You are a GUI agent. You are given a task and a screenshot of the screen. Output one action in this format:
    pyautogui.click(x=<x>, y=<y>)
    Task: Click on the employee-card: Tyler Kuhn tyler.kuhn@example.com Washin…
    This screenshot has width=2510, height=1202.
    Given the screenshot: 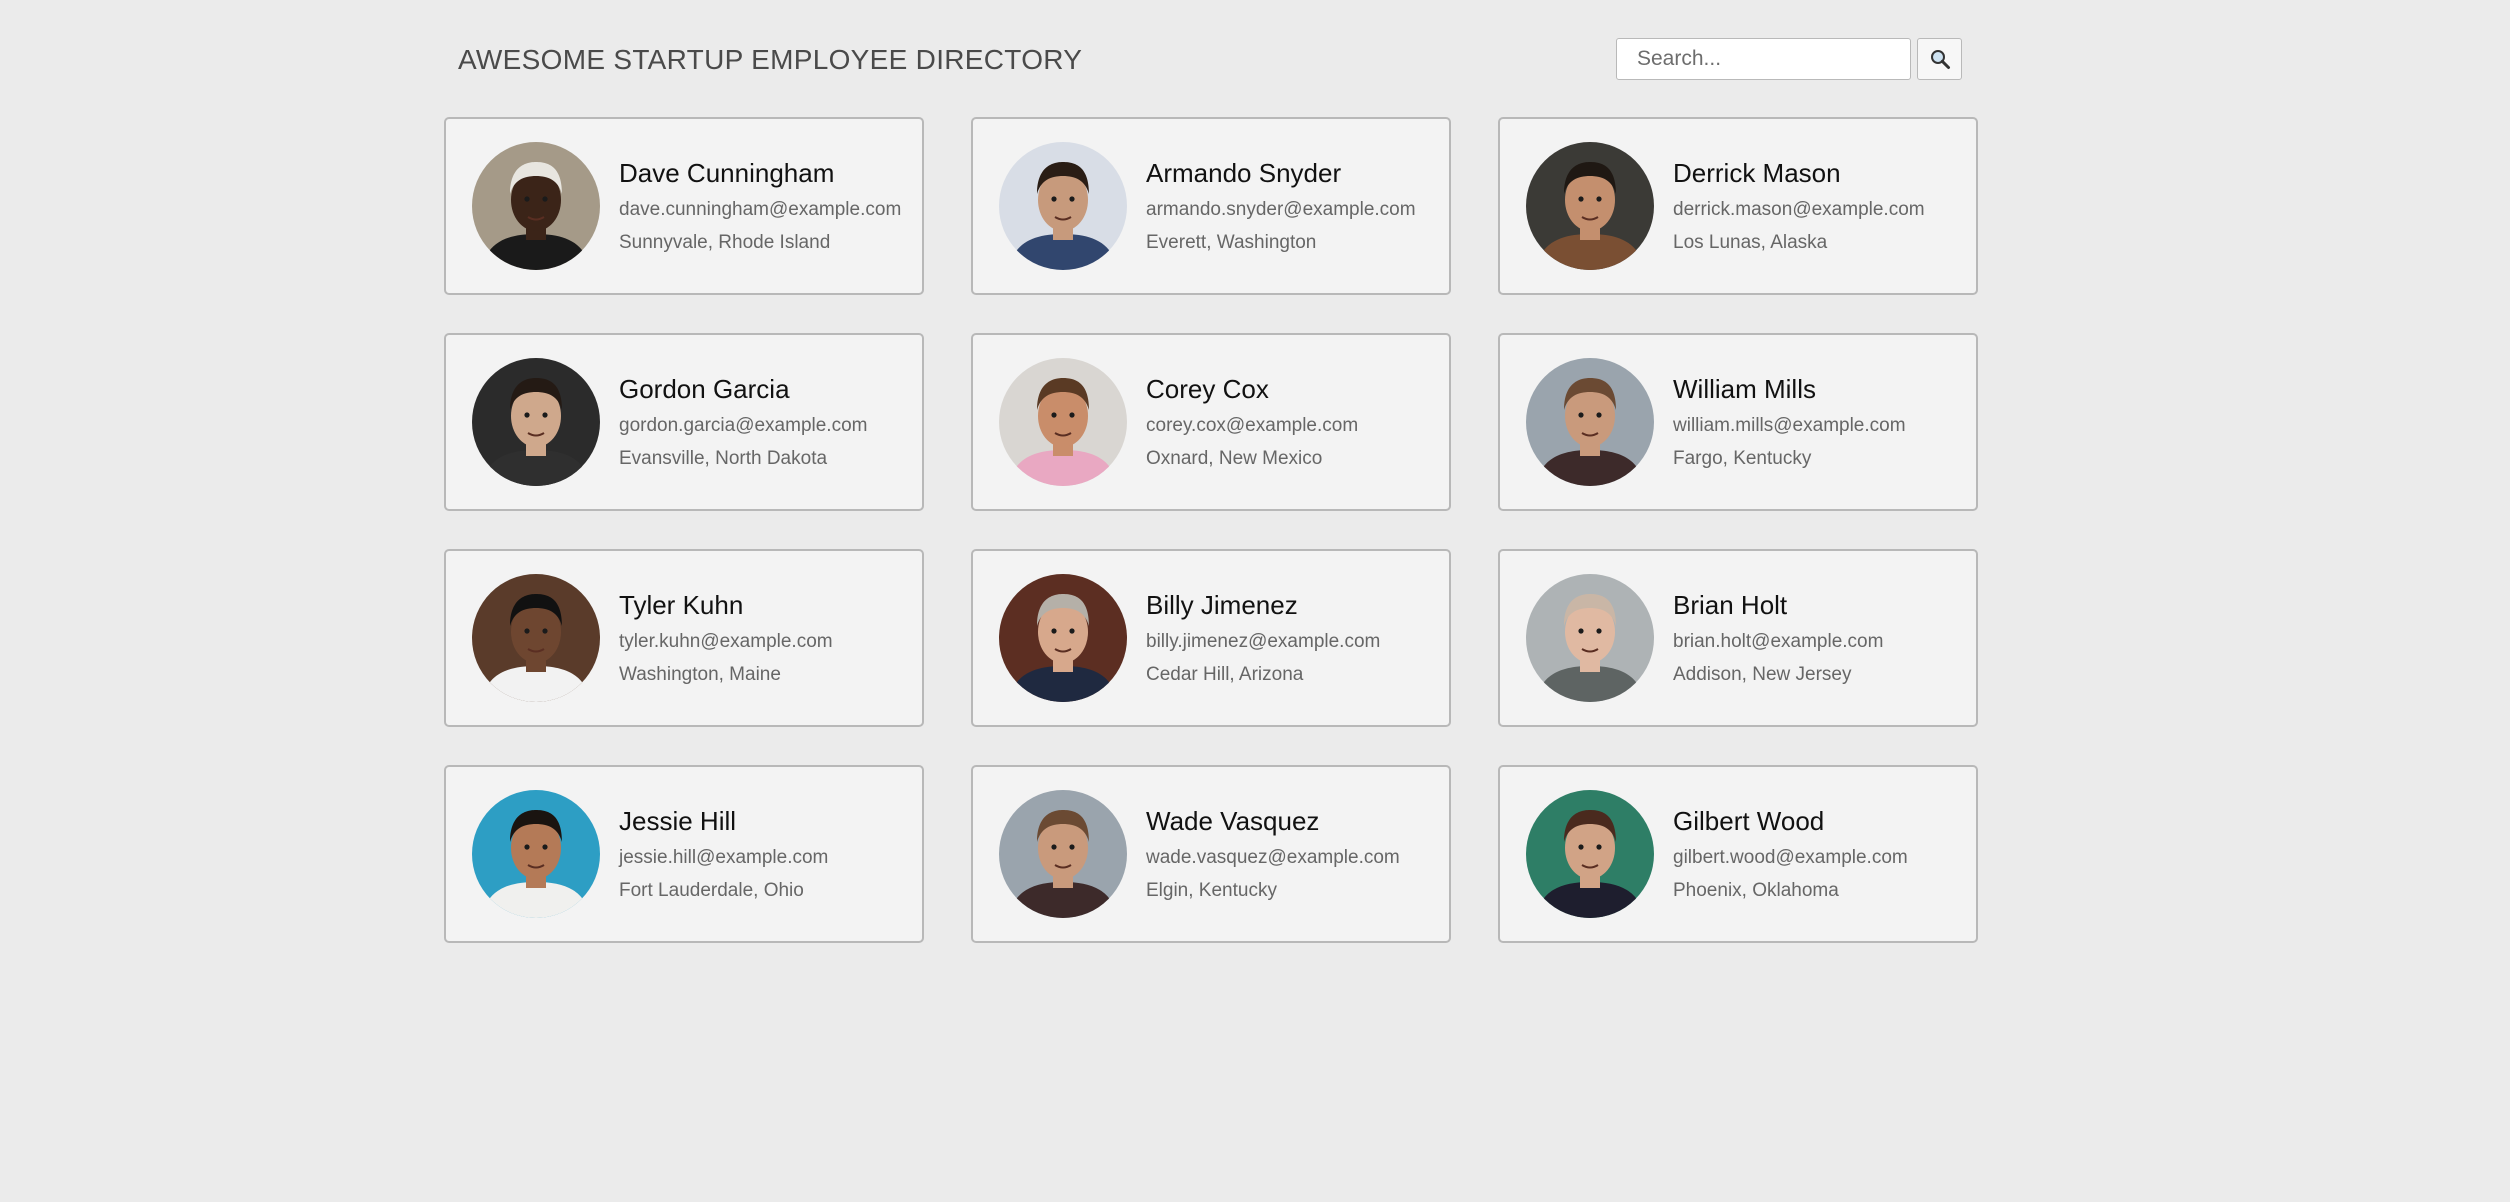 What is the action you would take?
    pyautogui.click(x=684, y=638)
    